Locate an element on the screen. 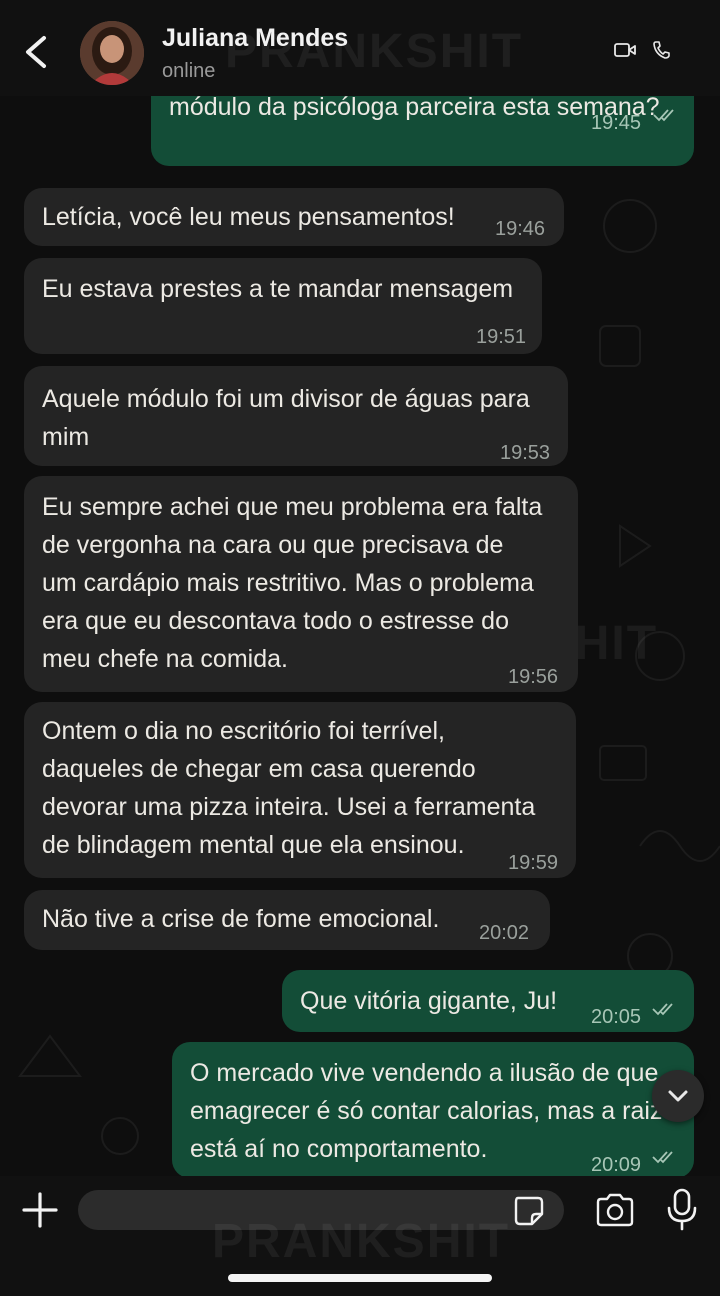 The height and width of the screenshot is (1296, 720). message-text: meu chefe na comida. is located at coordinates (165, 659).